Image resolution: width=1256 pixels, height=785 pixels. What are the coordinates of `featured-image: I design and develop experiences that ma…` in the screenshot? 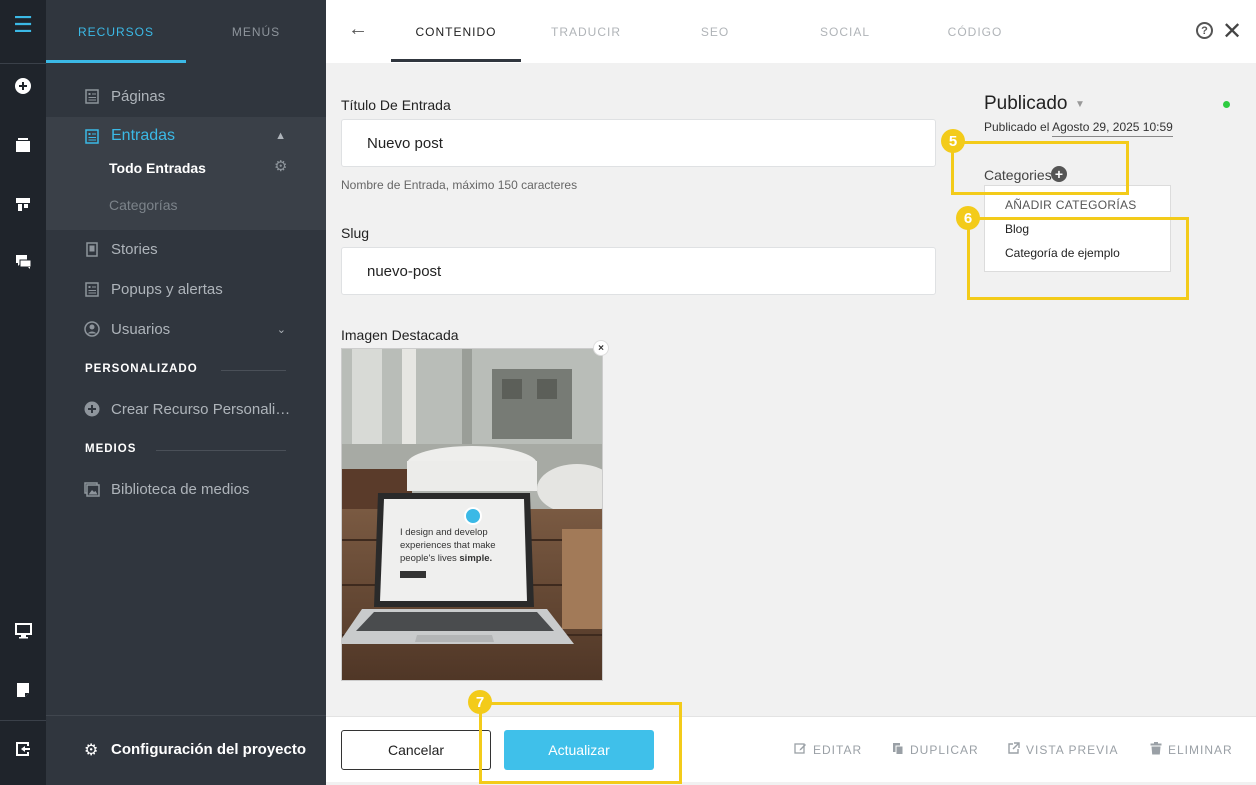 It's located at (472, 514).